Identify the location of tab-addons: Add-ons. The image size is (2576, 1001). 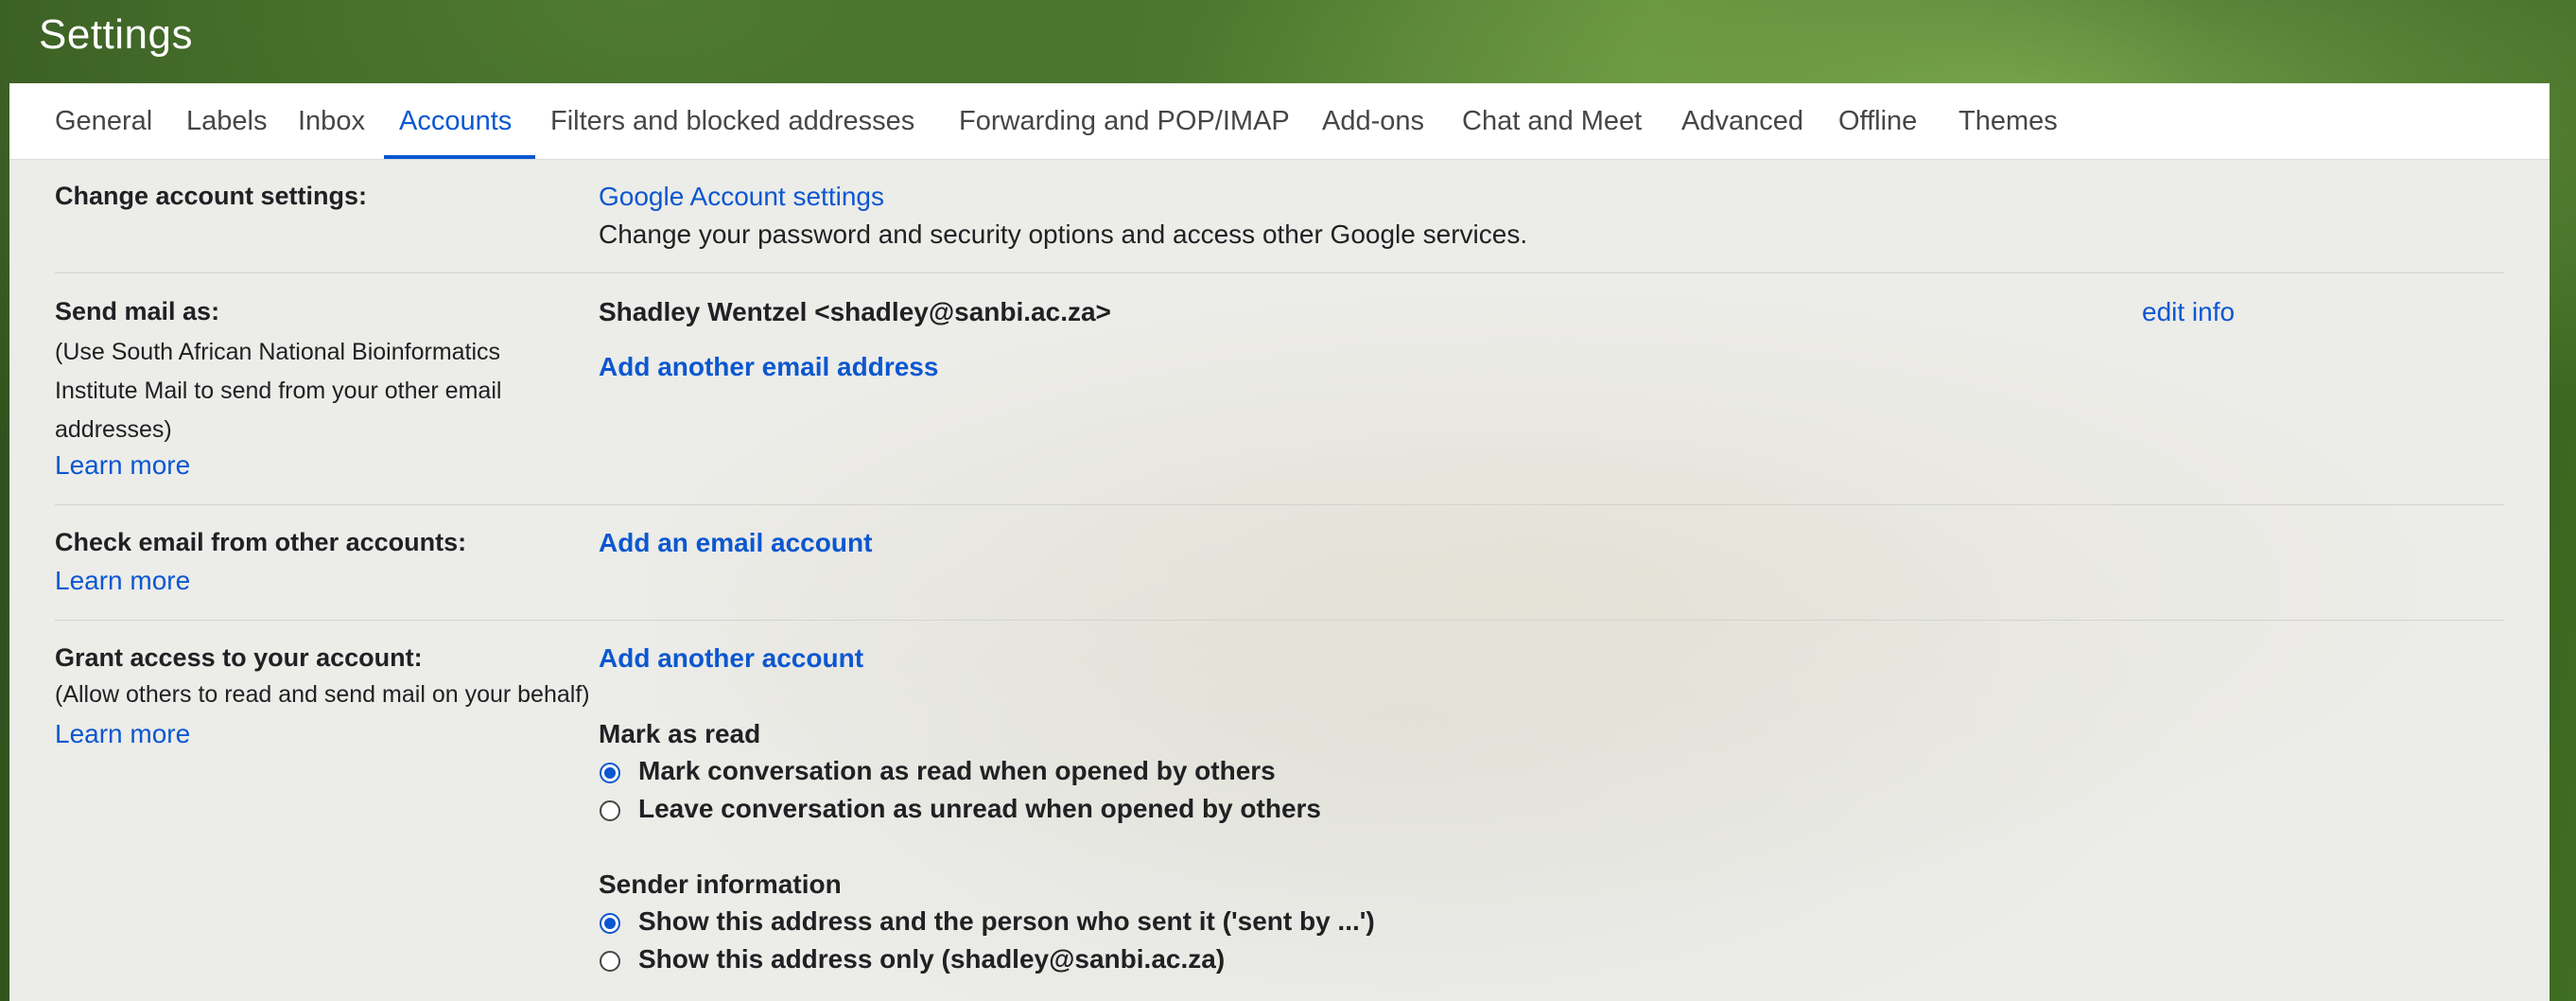
(1373, 121).